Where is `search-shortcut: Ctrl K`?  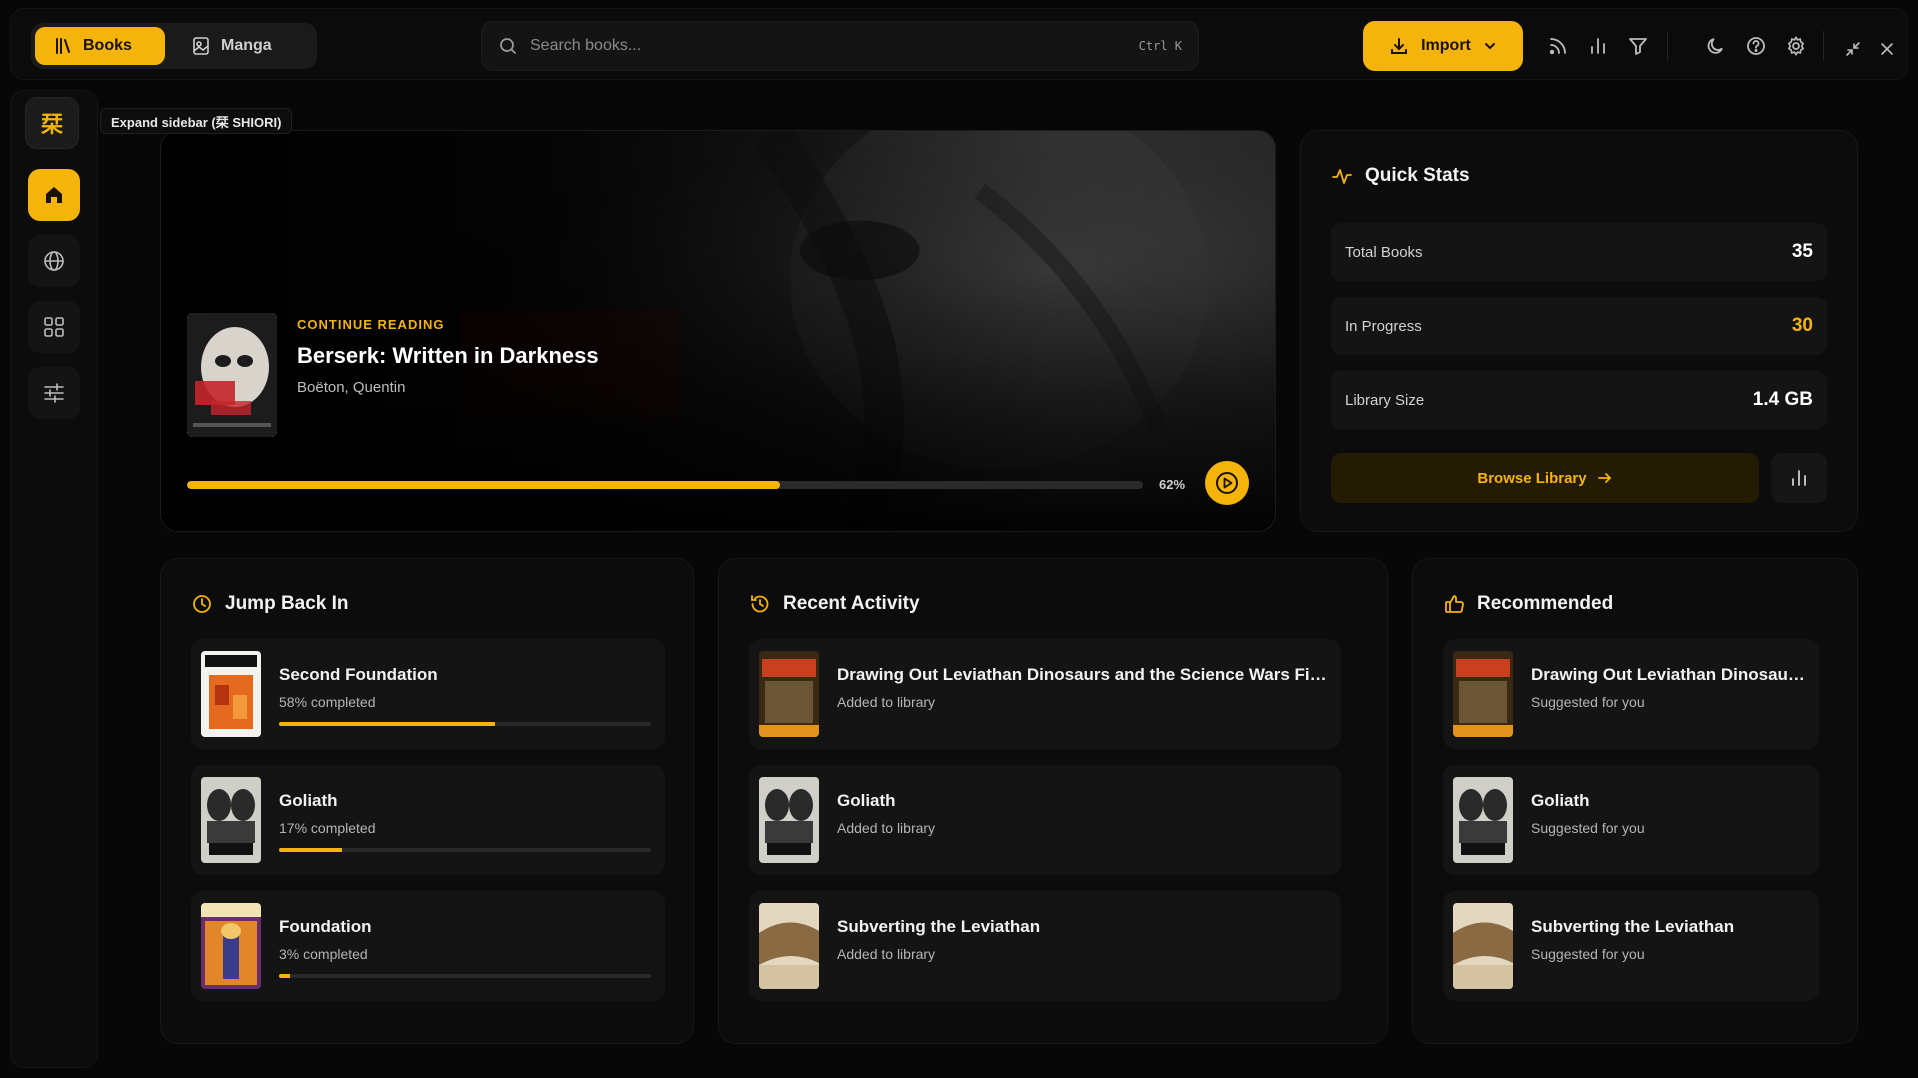
search-shortcut: Ctrl K is located at coordinates (1160, 46).